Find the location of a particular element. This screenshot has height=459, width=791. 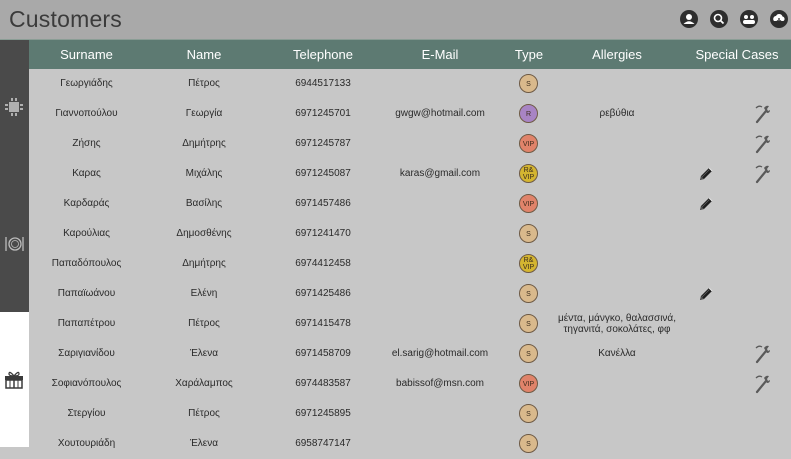

cell-surname: Σοφιανόπουλος is located at coordinates (86, 383).